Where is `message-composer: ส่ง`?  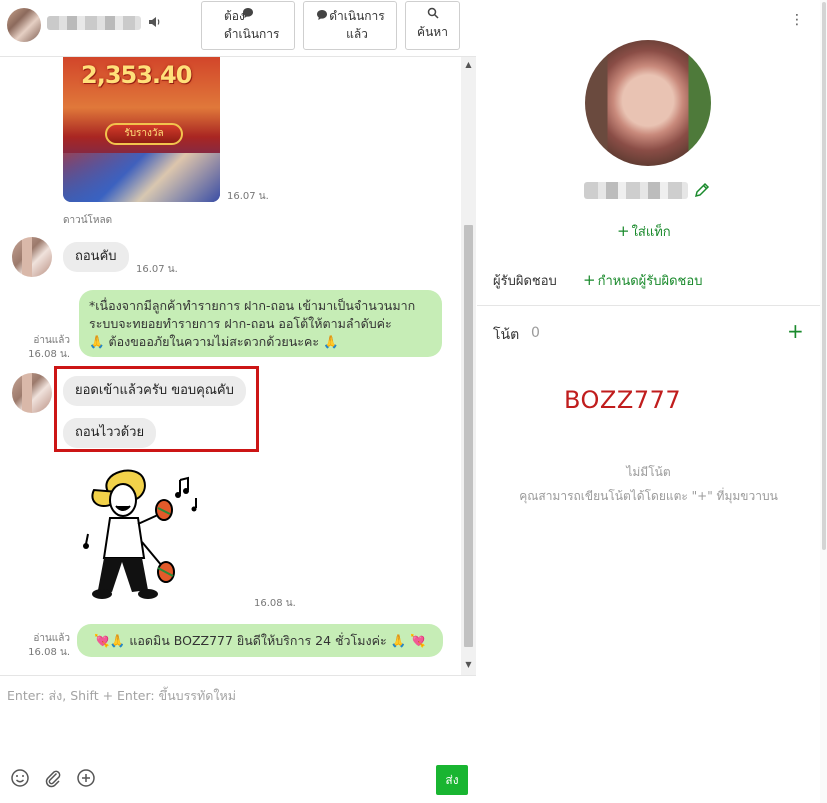
message-composer: ส่ง is located at coordinates (238, 739).